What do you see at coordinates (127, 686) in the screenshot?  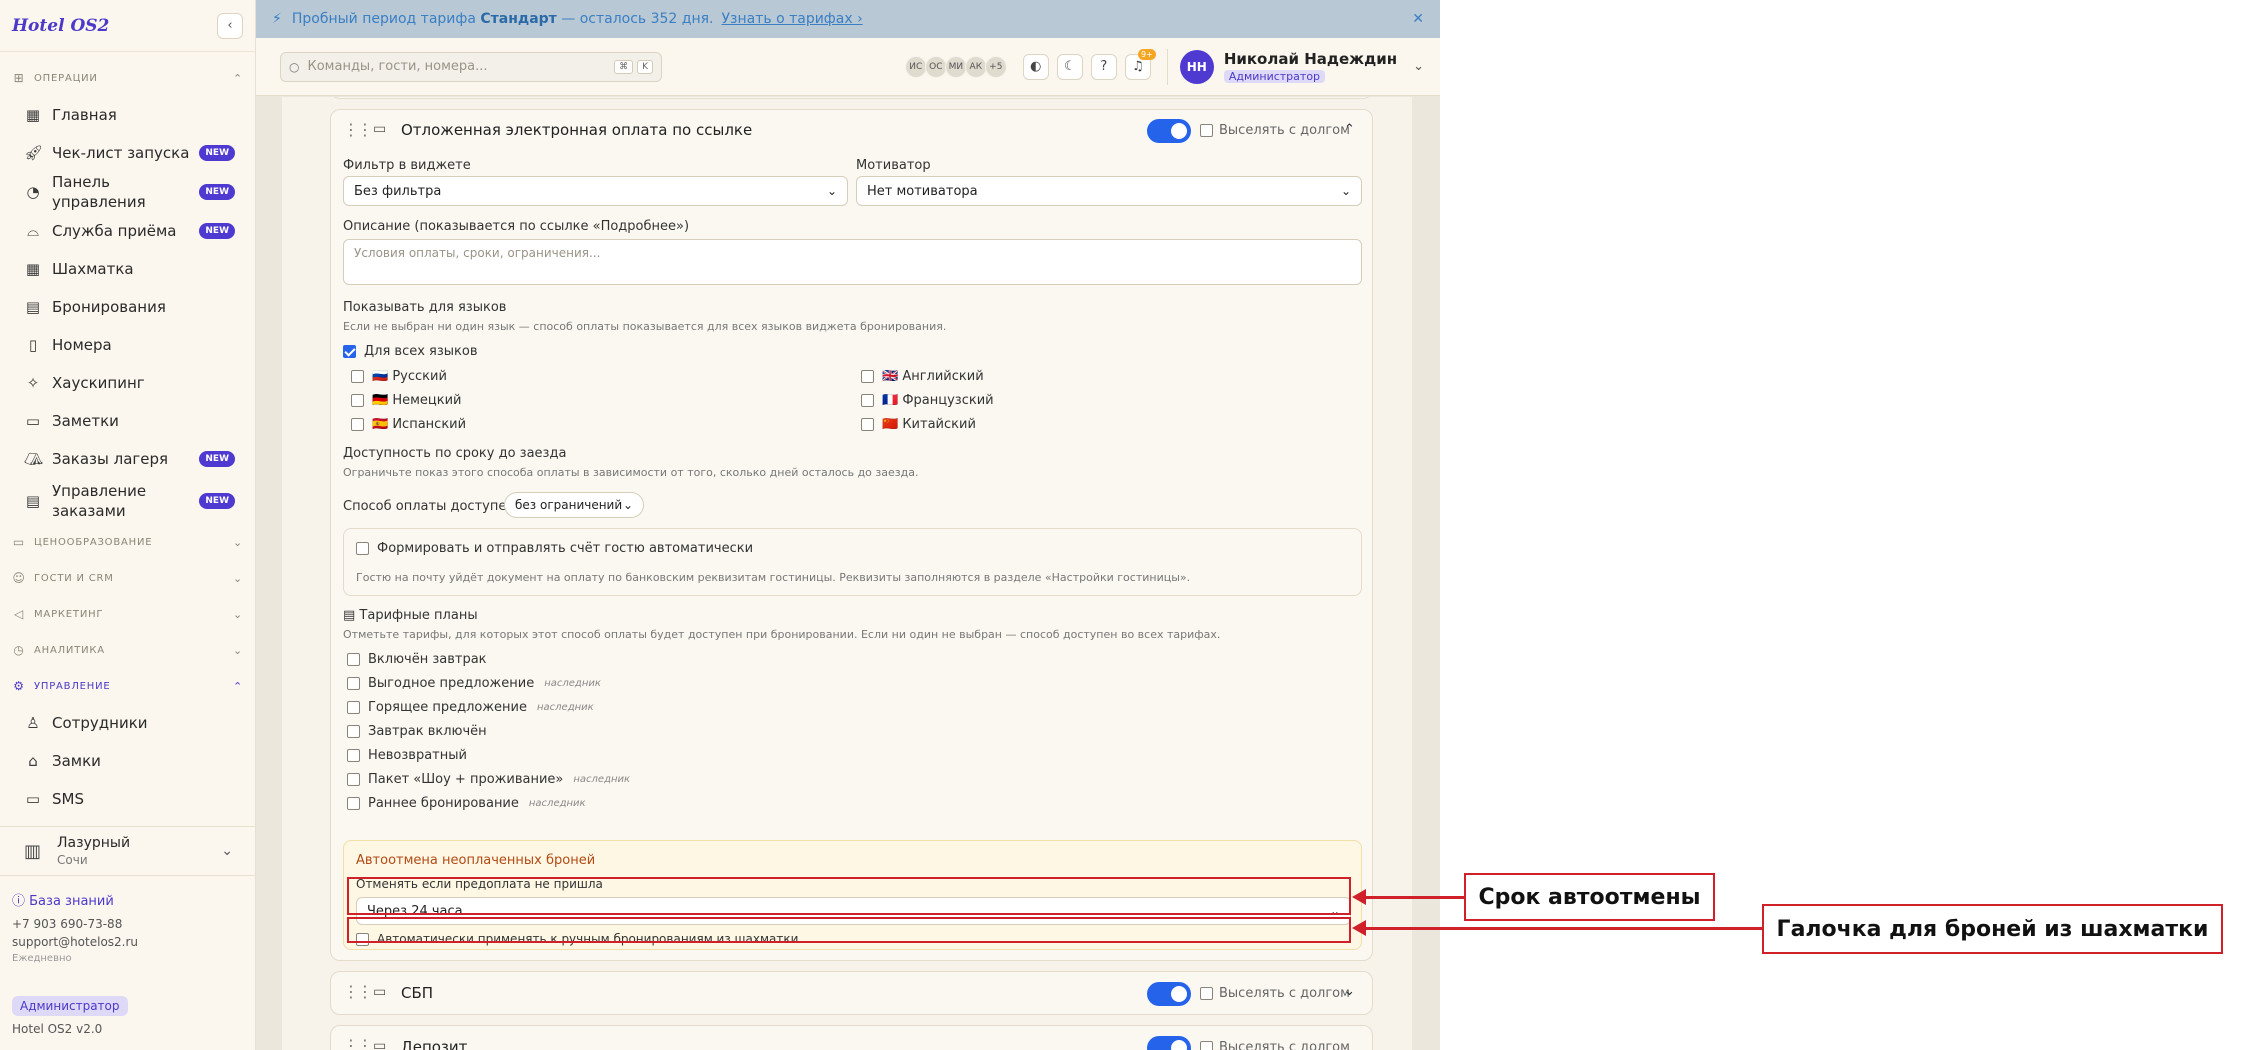 I see `section-management: ⚙ УПРАВЛЕНИЕ ⌃` at bounding box center [127, 686].